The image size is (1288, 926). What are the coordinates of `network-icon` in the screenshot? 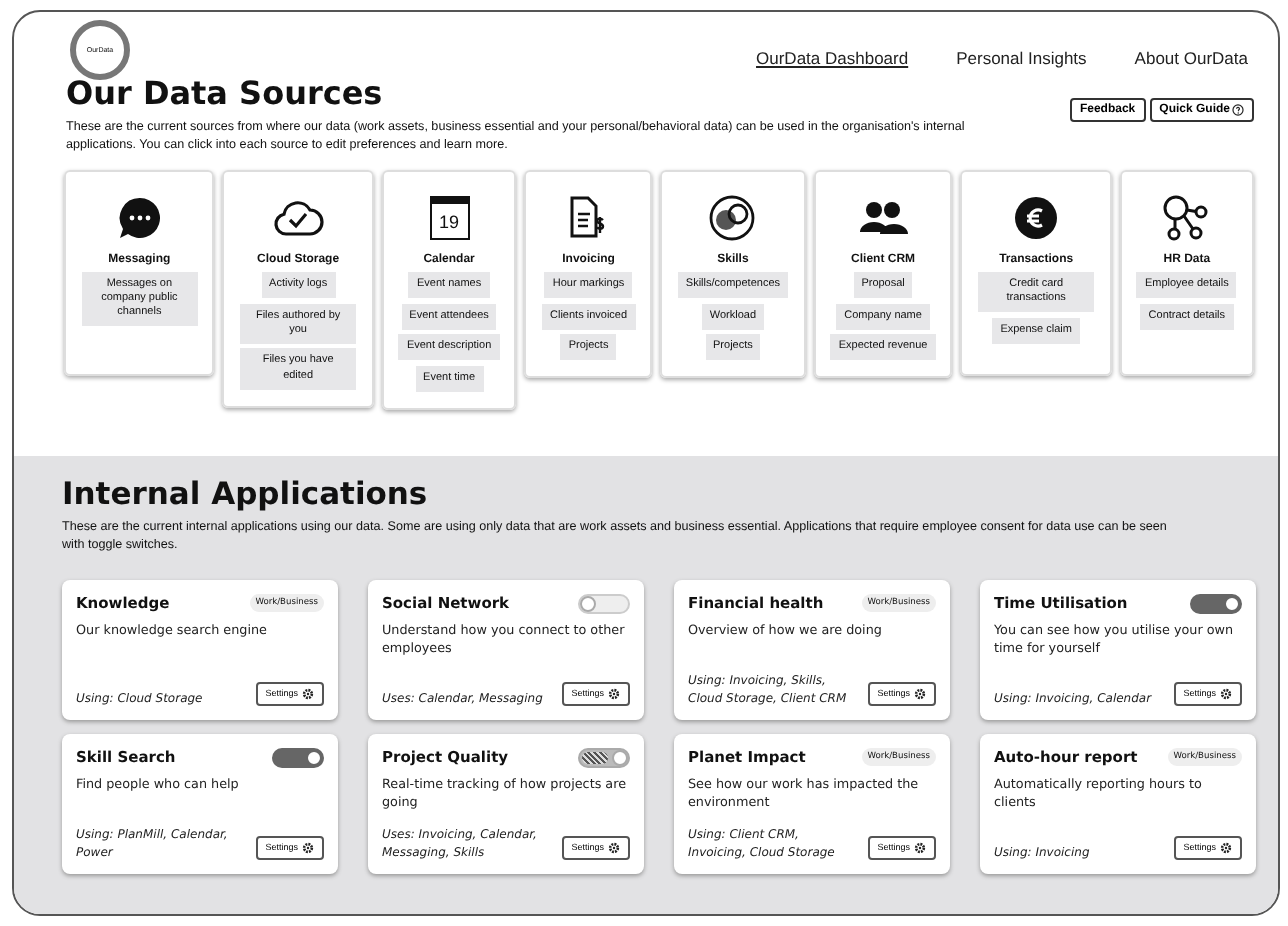 It's located at (1186, 218).